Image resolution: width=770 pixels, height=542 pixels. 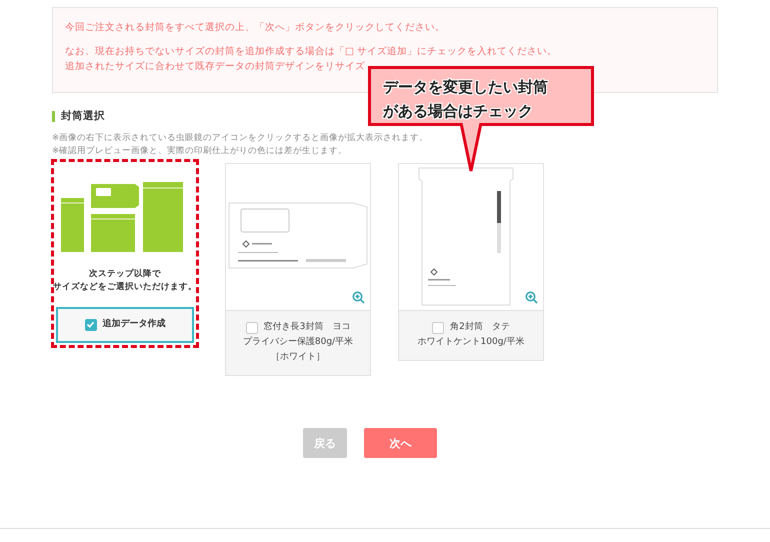 What do you see at coordinates (307, 327) in the screenshot?
I see `card-label: 窓付き長3封筒 ヨコ` at bounding box center [307, 327].